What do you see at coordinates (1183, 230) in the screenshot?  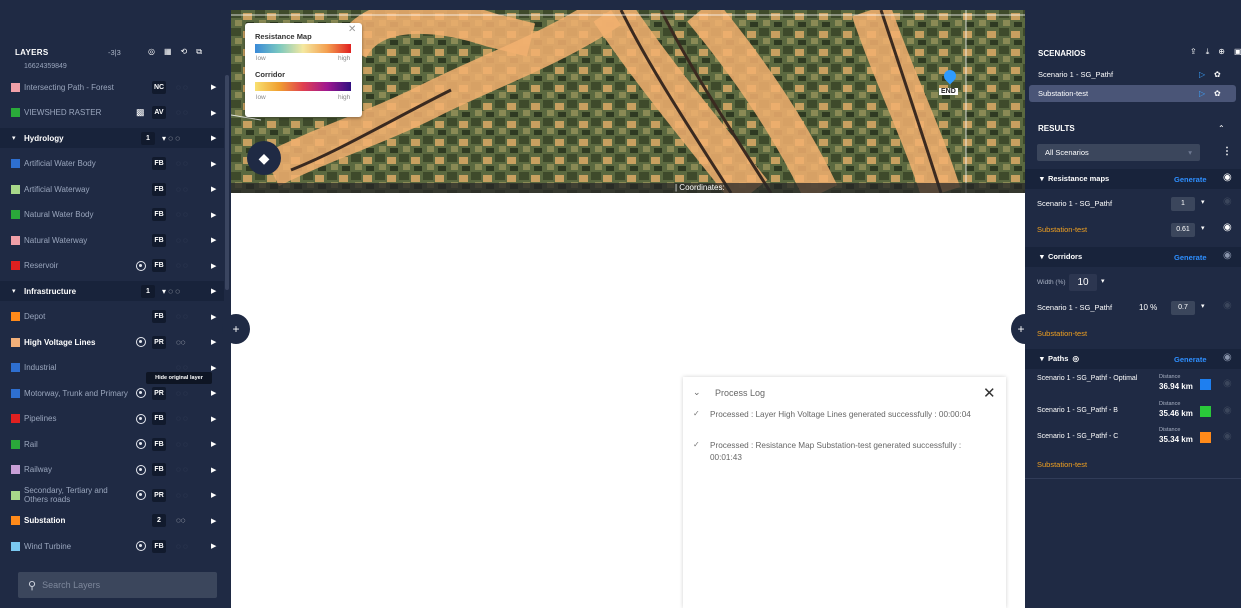 I see `resistance-value: 0.61` at bounding box center [1183, 230].